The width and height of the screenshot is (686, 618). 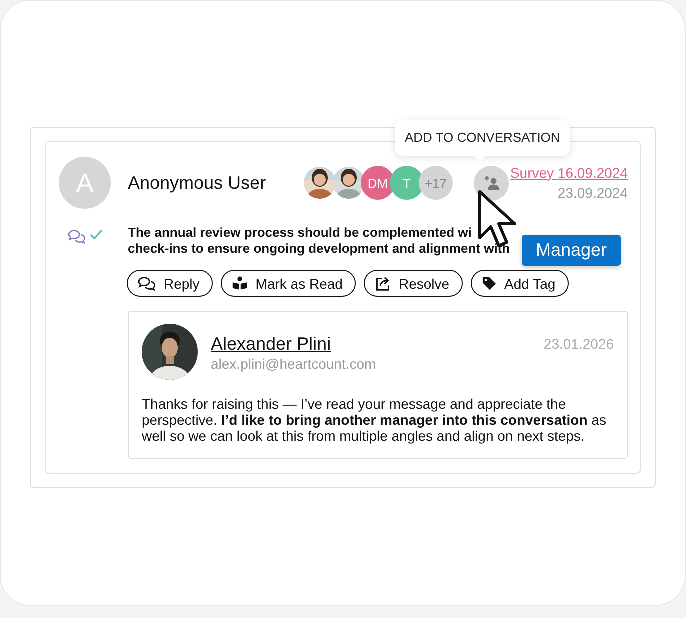 I want to click on reply-date: 23.01.2026, so click(x=579, y=344).